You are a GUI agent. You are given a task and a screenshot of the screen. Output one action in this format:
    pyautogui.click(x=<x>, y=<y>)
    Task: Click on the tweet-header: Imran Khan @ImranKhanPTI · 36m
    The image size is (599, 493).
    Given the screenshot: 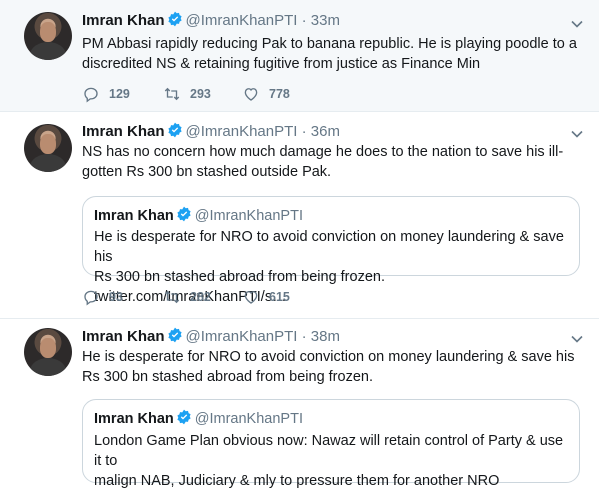 What is the action you would take?
    pyautogui.click(x=211, y=132)
    